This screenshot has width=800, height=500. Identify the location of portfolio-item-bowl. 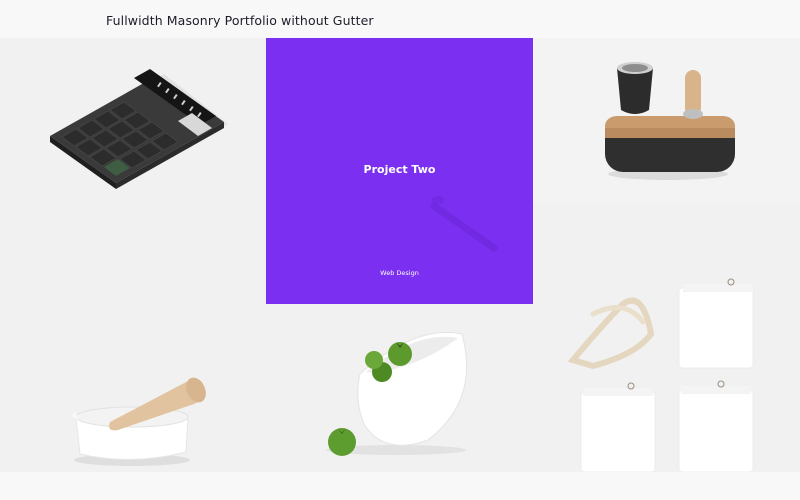
(399, 388).